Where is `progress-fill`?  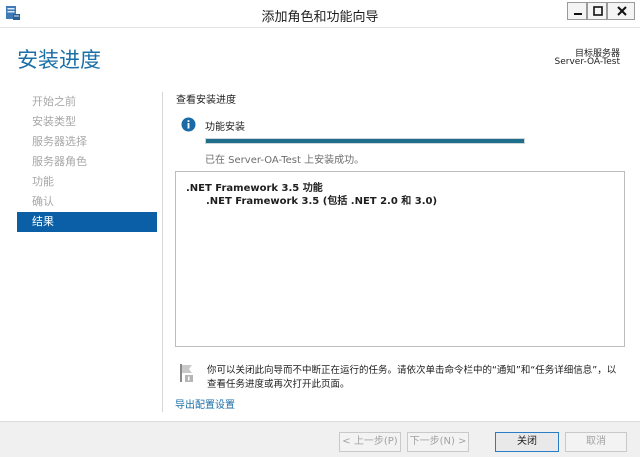 progress-fill is located at coordinates (365, 141).